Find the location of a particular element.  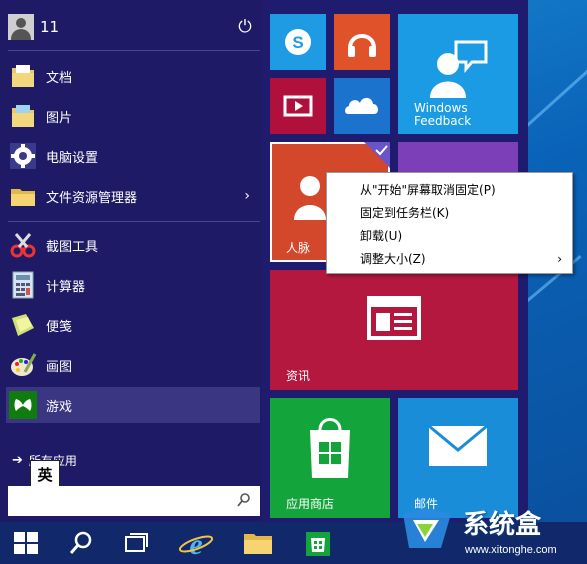

user-account: 11 is located at coordinates (33, 27).